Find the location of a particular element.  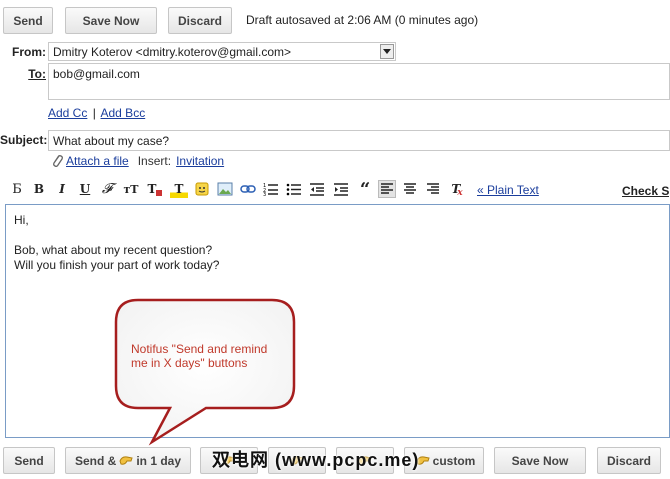

check-spelling-link: Check Sp is located at coordinates (646, 191).